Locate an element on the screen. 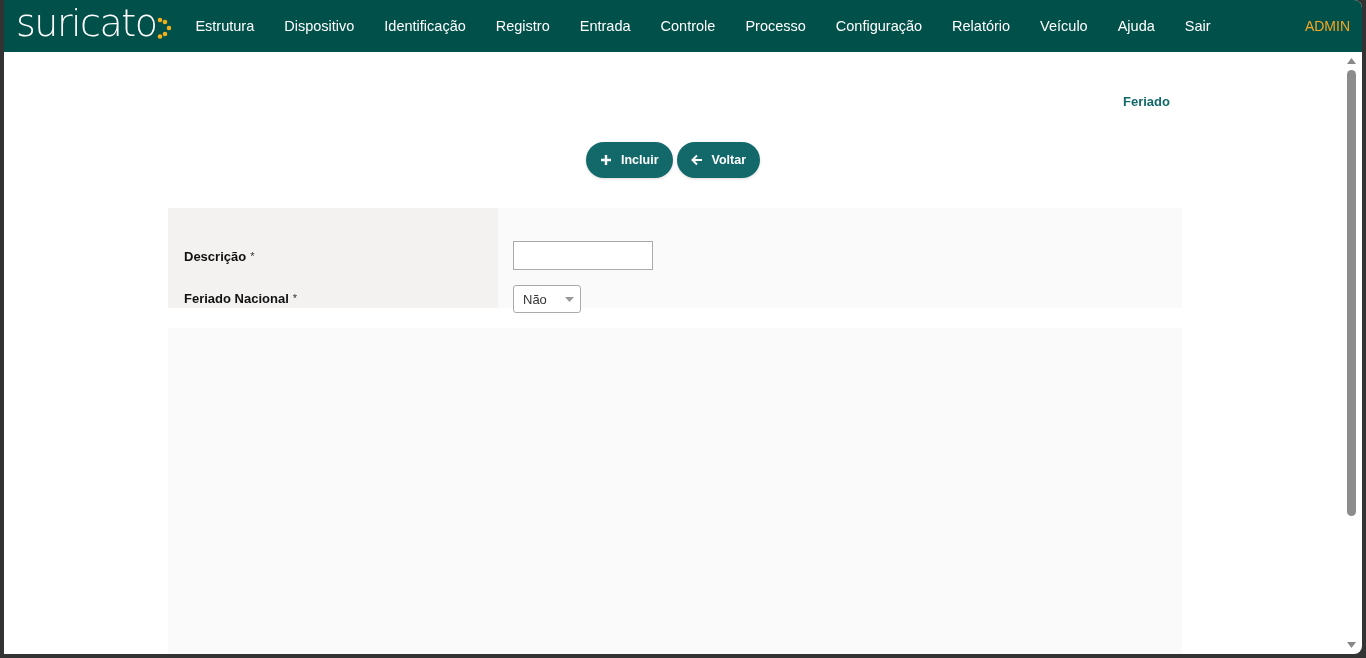 This screenshot has height=658, width=1366. add-button: Incluir is located at coordinates (629, 160).